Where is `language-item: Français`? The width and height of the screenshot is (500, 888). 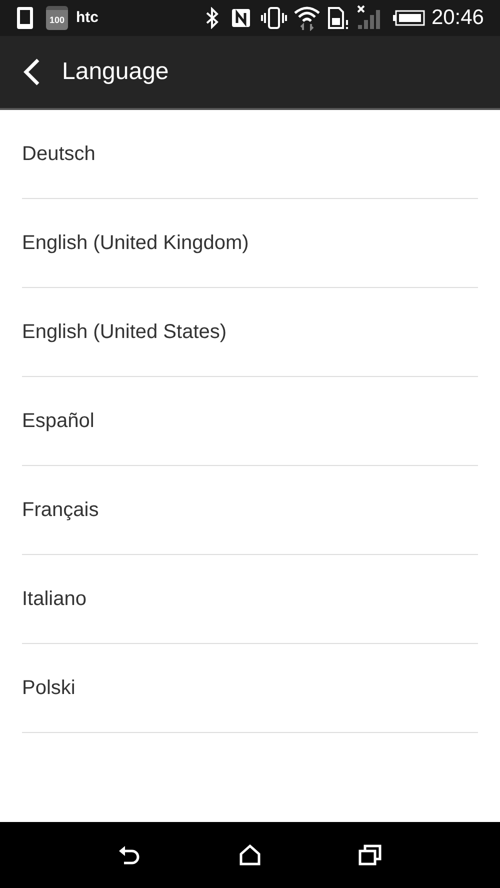
language-item: Français is located at coordinates (250, 510).